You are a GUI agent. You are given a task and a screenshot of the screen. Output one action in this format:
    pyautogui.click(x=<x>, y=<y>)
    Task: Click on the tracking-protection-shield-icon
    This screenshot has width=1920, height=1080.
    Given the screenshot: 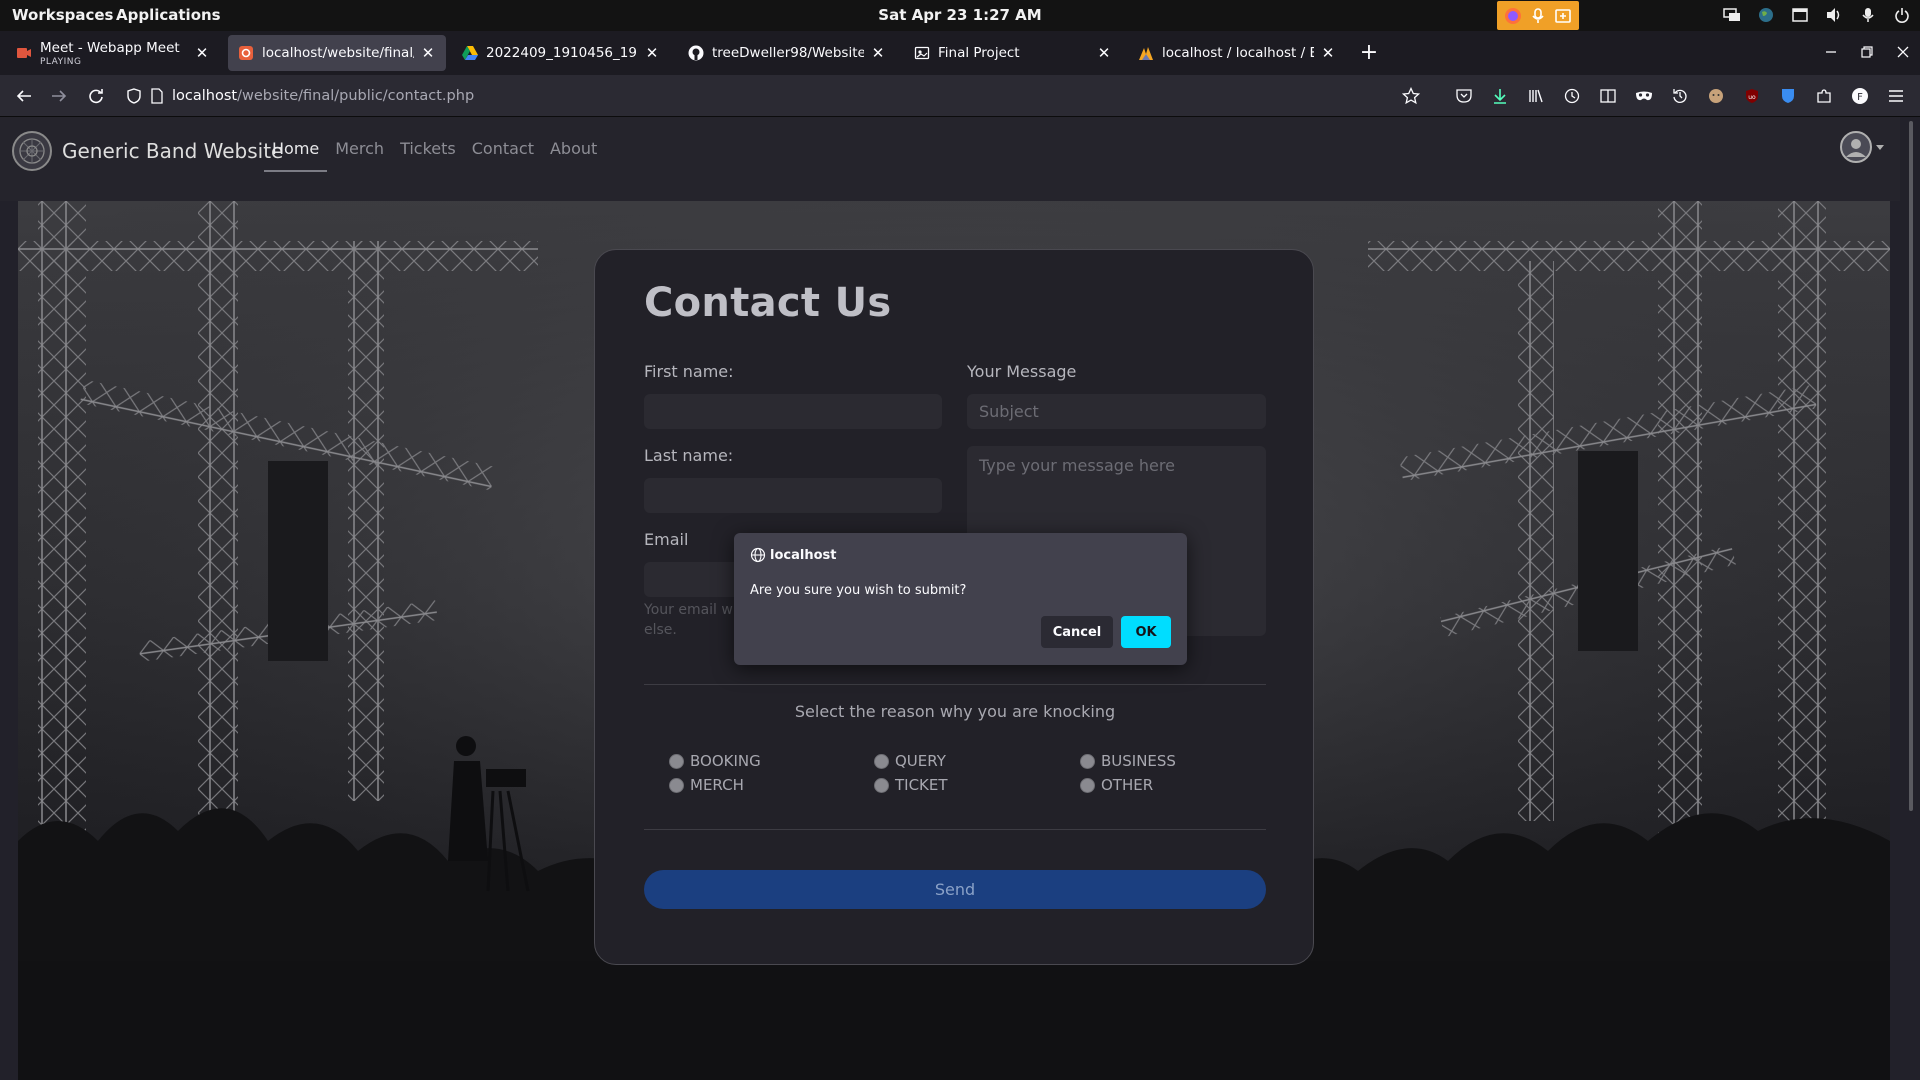 What is the action you would take?
    pyautogui.click(x=134, y=96)
    